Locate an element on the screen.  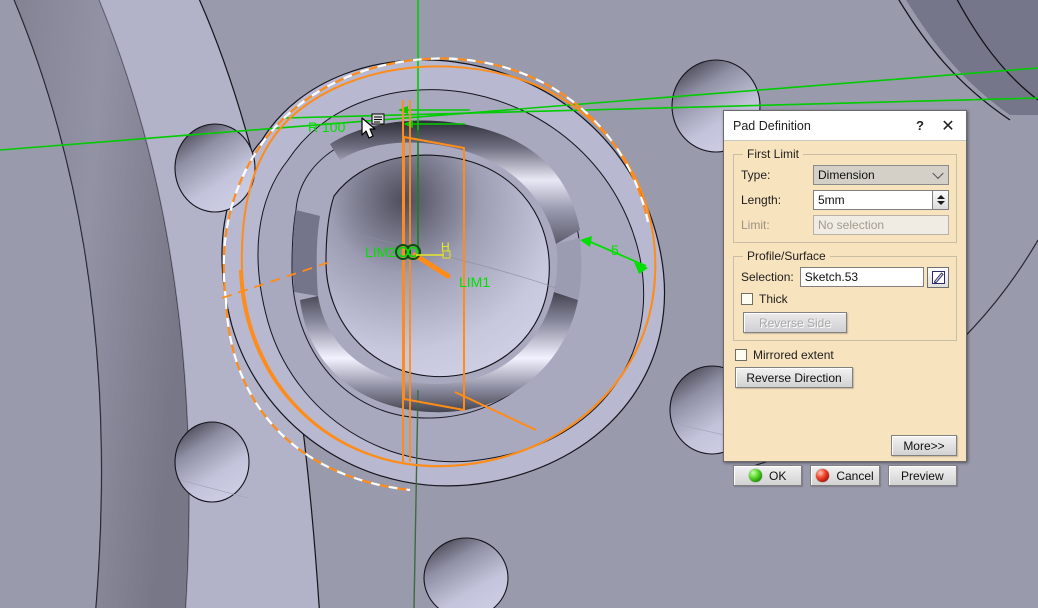
length-dimension-annotation: 5 is located at coordinates (615, 250).